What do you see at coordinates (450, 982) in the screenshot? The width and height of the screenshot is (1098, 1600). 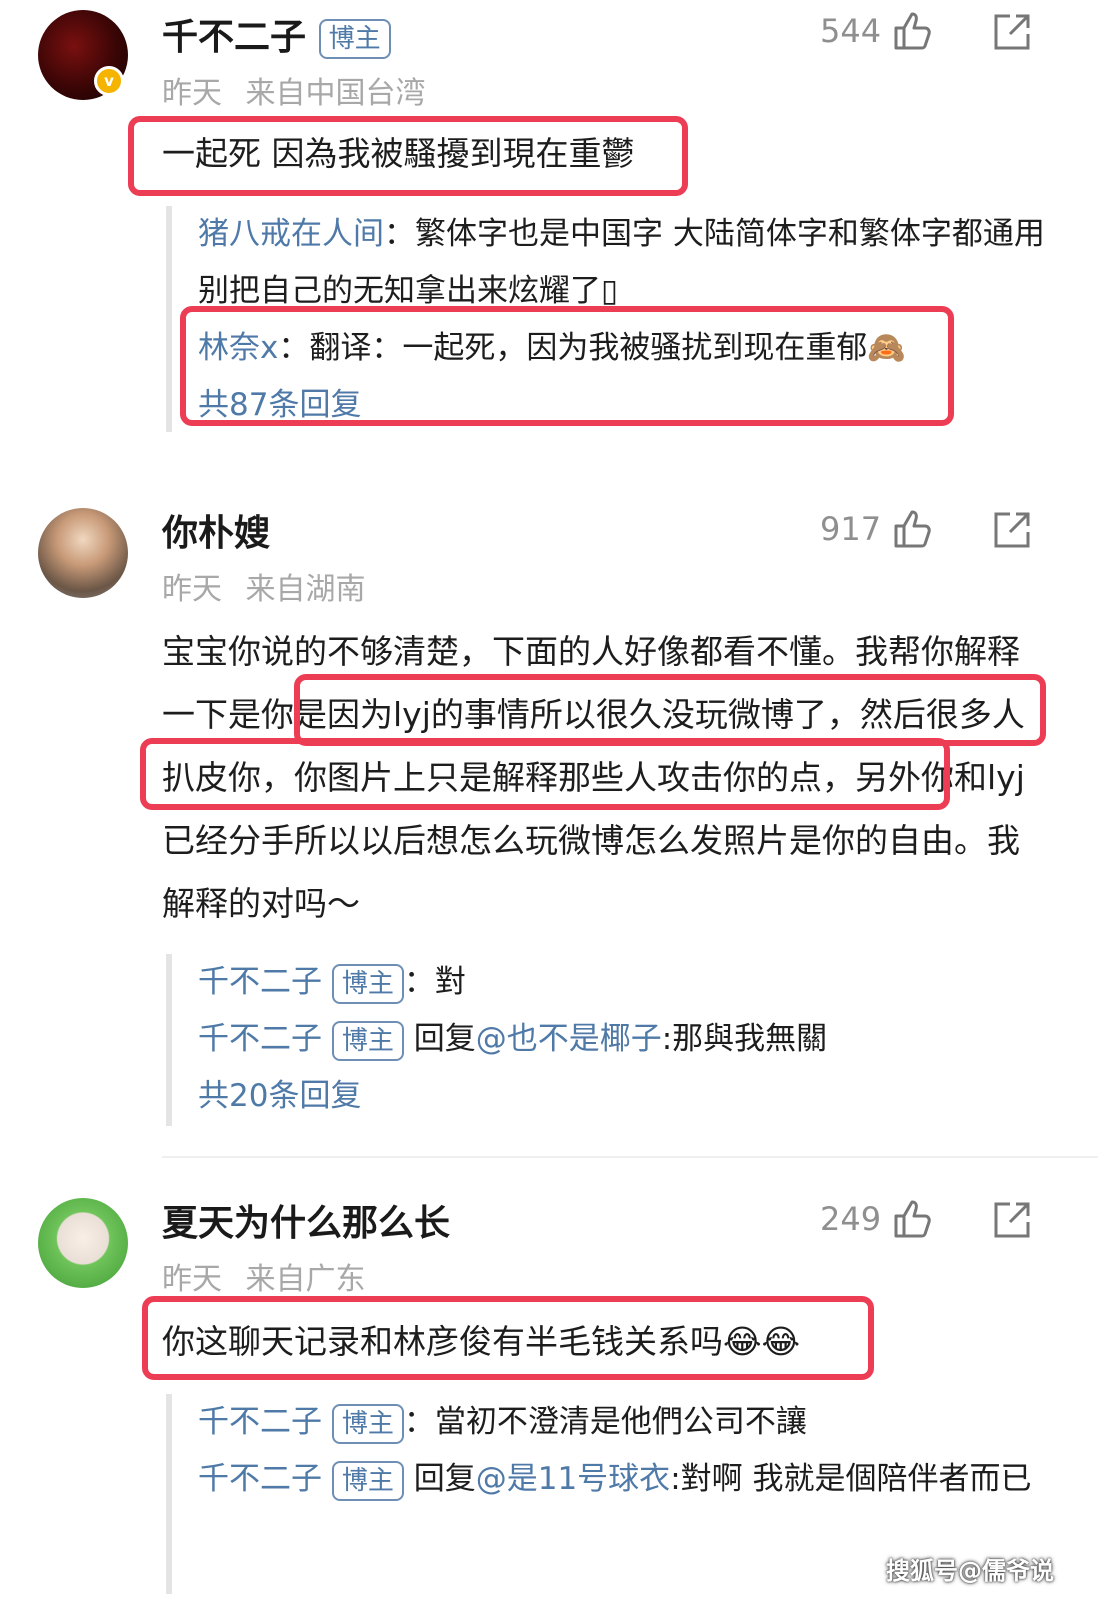 I see `reply-text: 對` at bounding box center [450, 982].